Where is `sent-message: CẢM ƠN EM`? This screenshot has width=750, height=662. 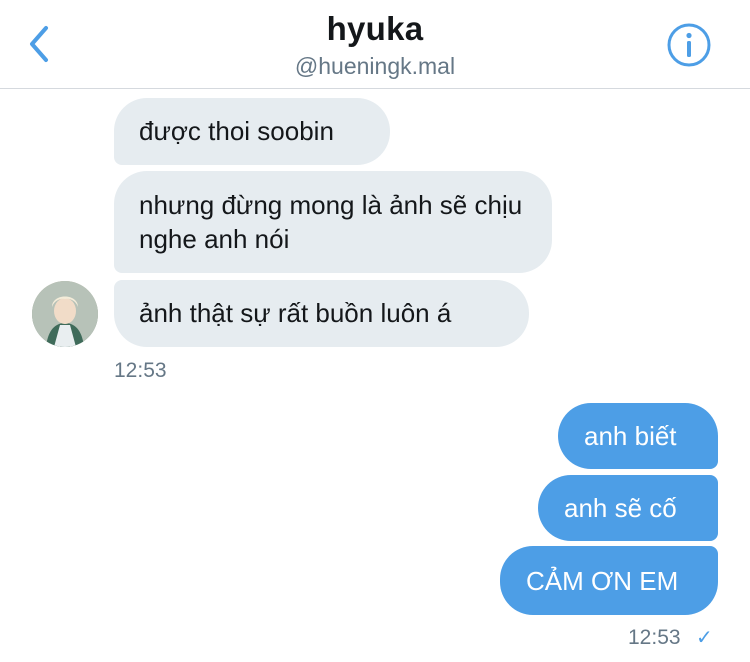 sent-message: CẢM ƠN EM is located at coordinates (609, 580).